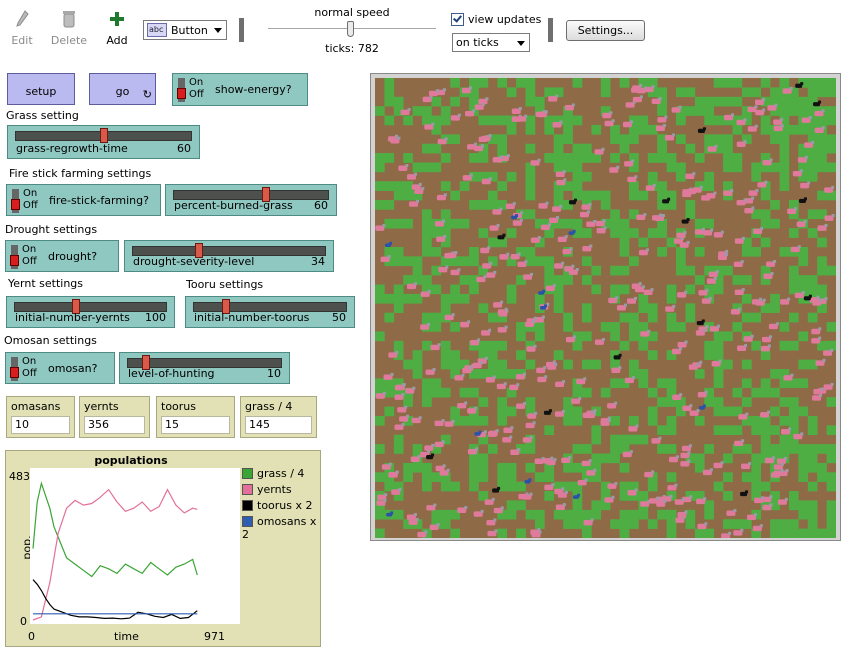 The image size is (845, 672). Describe the element at coordinates (69, 30) in the screenshot. I see `delete-button: Delete` at that location.